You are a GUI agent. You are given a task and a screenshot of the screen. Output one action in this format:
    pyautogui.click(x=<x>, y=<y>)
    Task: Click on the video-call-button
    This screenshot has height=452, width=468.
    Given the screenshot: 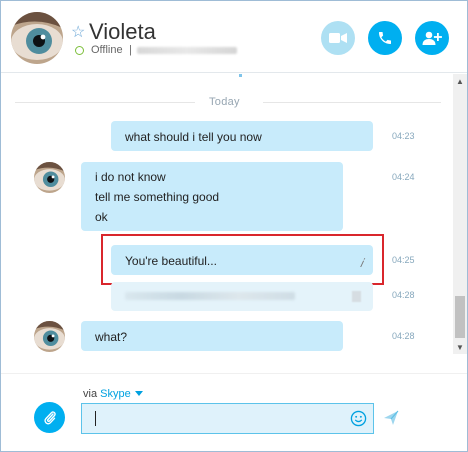 What is the action you would take?
    pyautogui.click(x=338, y=38)
    